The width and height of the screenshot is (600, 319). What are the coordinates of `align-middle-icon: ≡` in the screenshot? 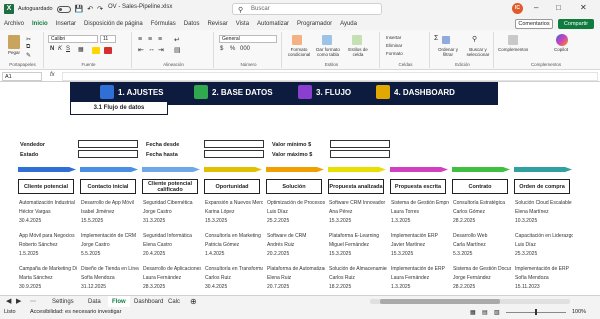 It's located at (150, 39).